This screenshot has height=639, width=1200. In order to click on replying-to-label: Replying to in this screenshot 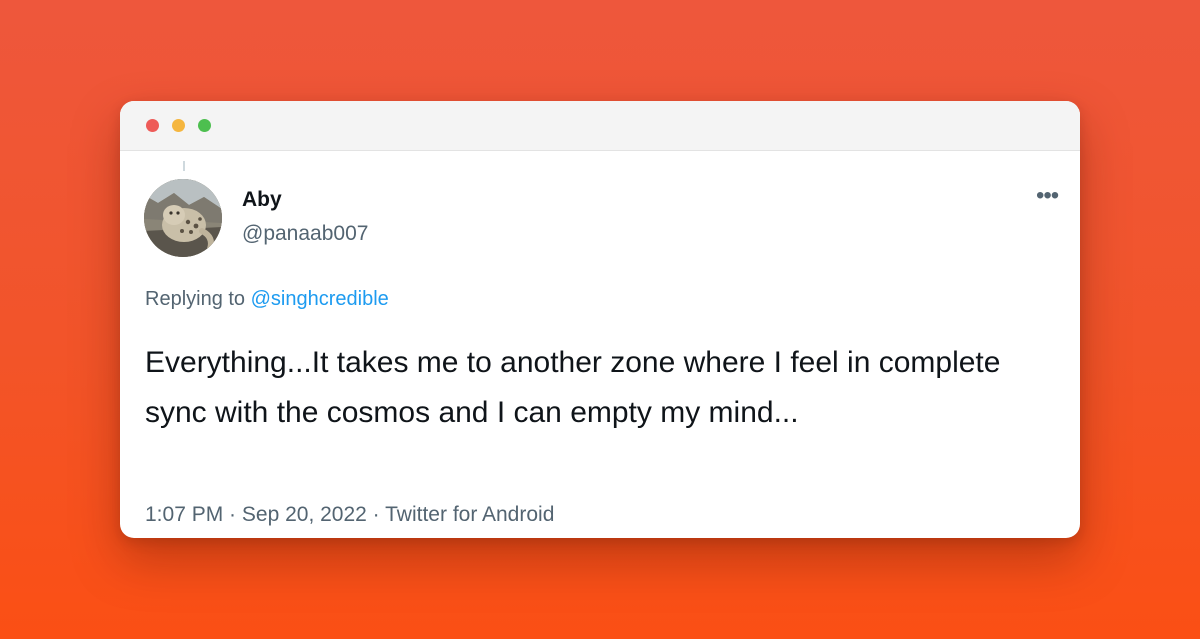, I will do `click(198, 299)`.